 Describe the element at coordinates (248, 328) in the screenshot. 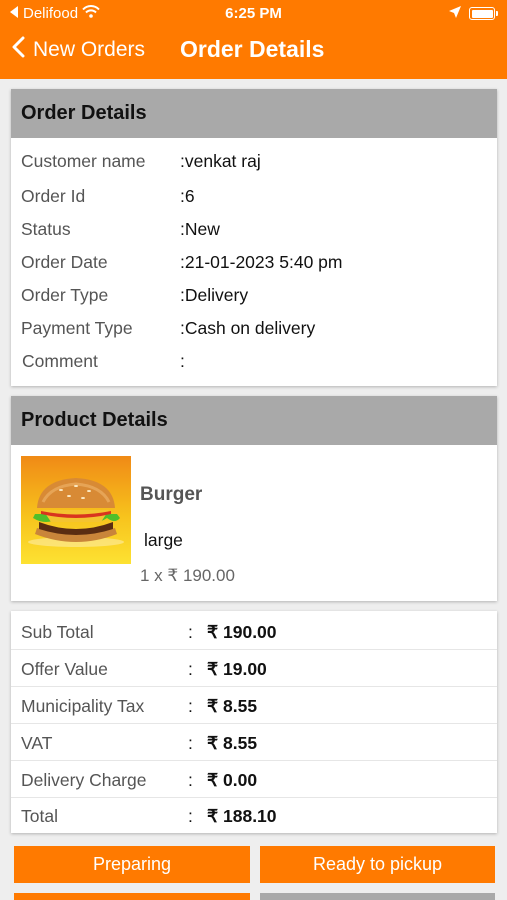

I see `payment-type-value: :Cash on delivery` at that location.